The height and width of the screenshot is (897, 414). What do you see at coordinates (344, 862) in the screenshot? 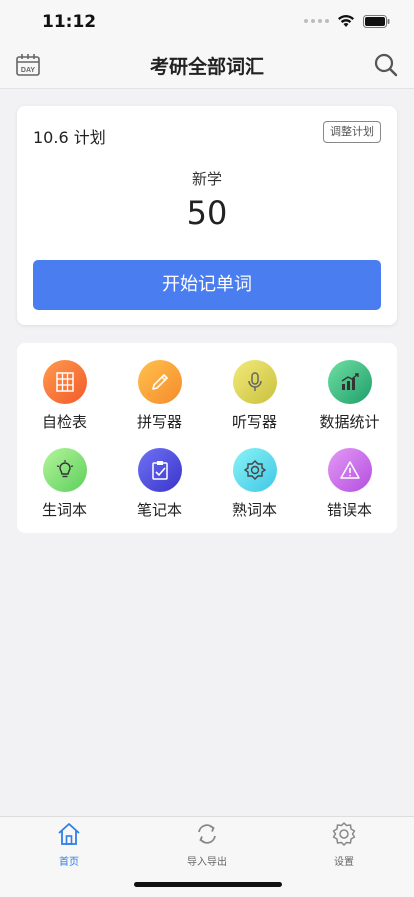
I see `tab-label: 设置` at bounding box center [344, 862].